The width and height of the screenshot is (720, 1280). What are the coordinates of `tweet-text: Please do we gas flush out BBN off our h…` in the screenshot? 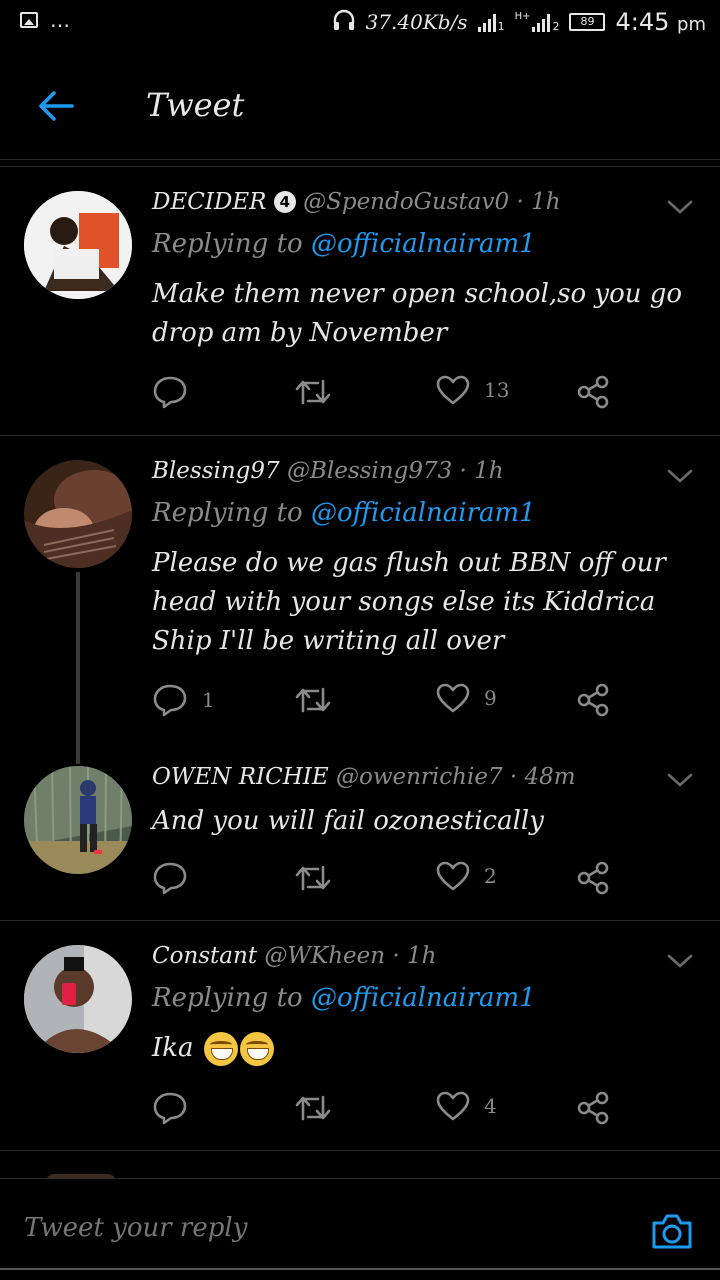 It's located at (409, 602).